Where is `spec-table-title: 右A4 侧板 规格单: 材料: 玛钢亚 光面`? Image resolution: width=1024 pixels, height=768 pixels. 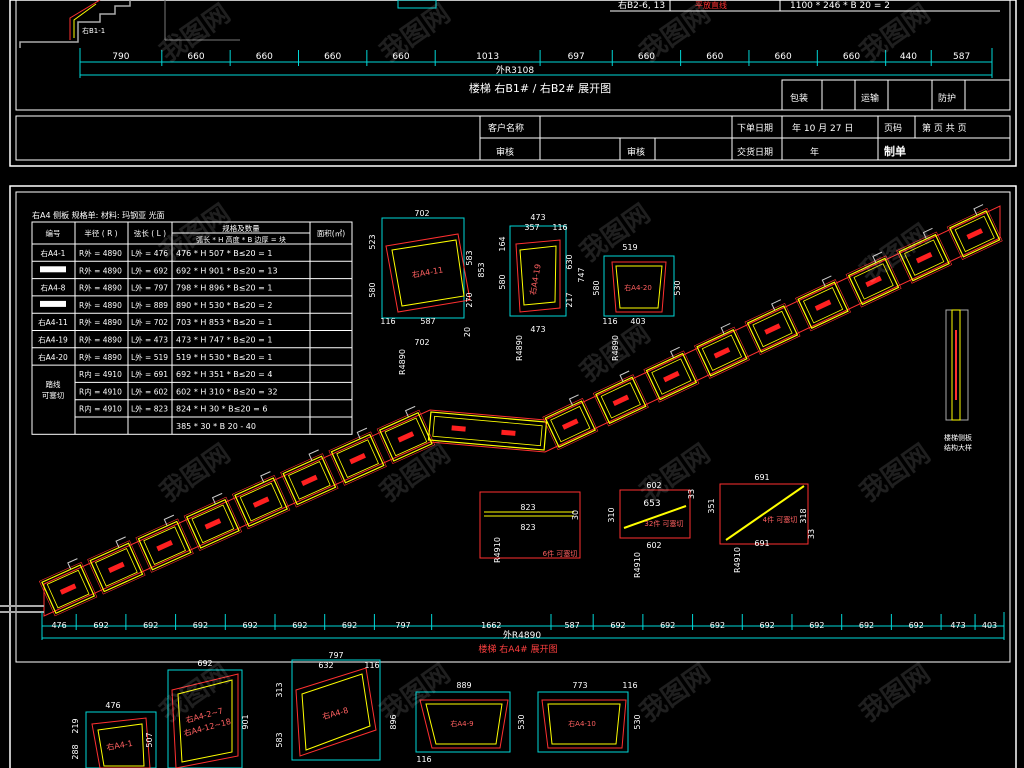
spec-table-title: 右A4 侧板 规格单: 材料: 玛钢亚 光面 is located at coordinates (98, 215).